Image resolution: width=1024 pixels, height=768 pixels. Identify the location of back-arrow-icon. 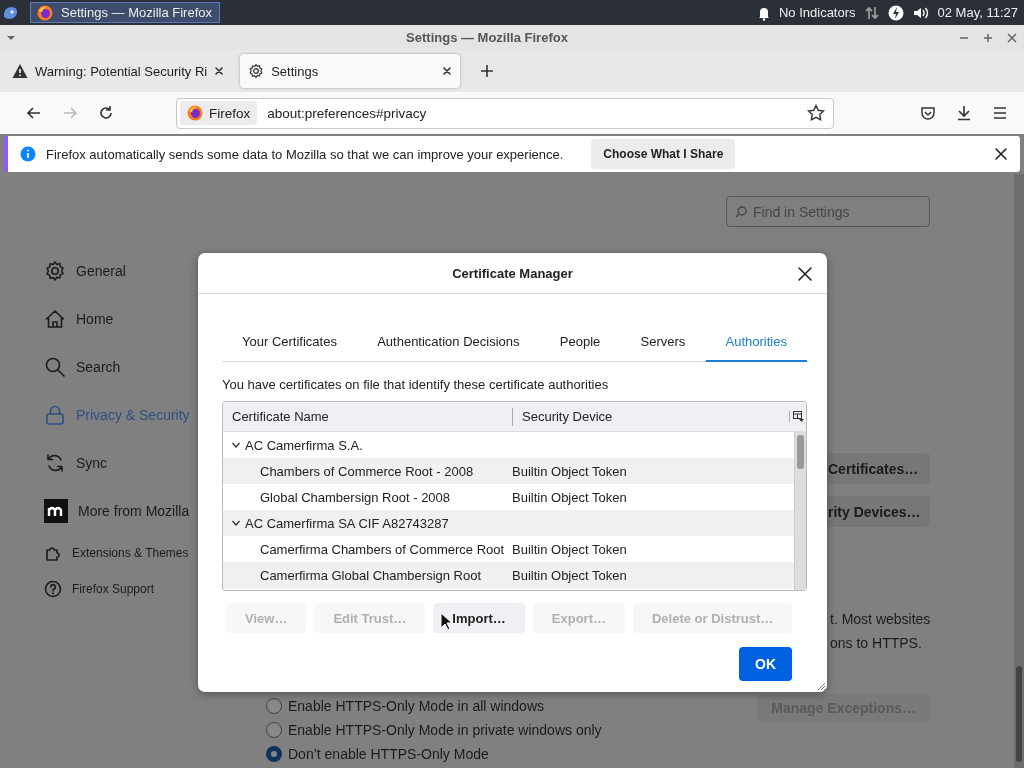
(34, 113).